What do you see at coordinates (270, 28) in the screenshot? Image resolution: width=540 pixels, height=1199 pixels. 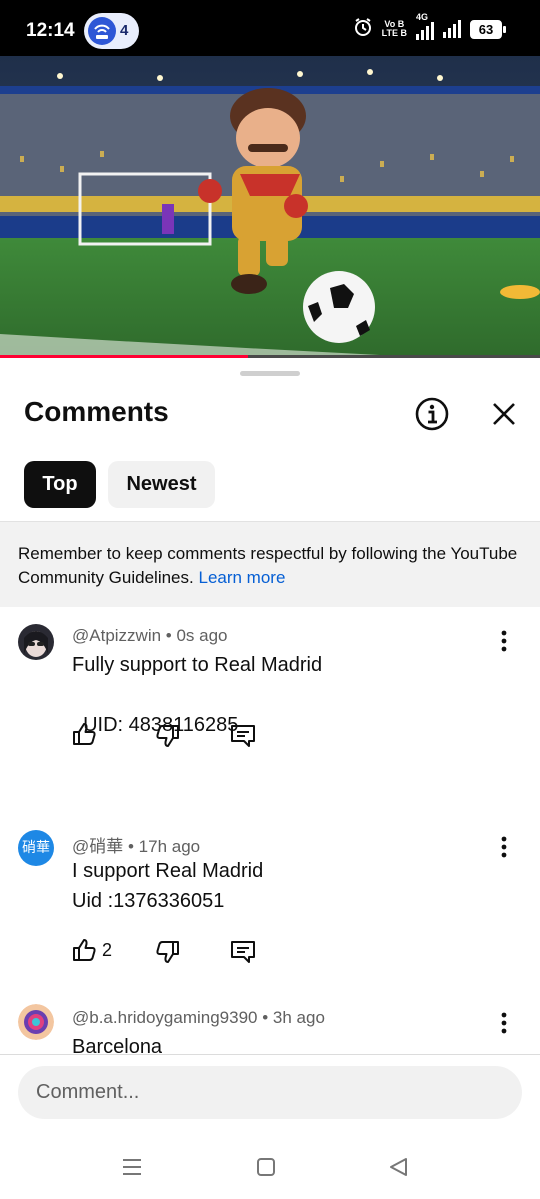 I see `status-bar: 12:14 4 Vo B LTE B 4G 63` at bounding box center [270, 28].